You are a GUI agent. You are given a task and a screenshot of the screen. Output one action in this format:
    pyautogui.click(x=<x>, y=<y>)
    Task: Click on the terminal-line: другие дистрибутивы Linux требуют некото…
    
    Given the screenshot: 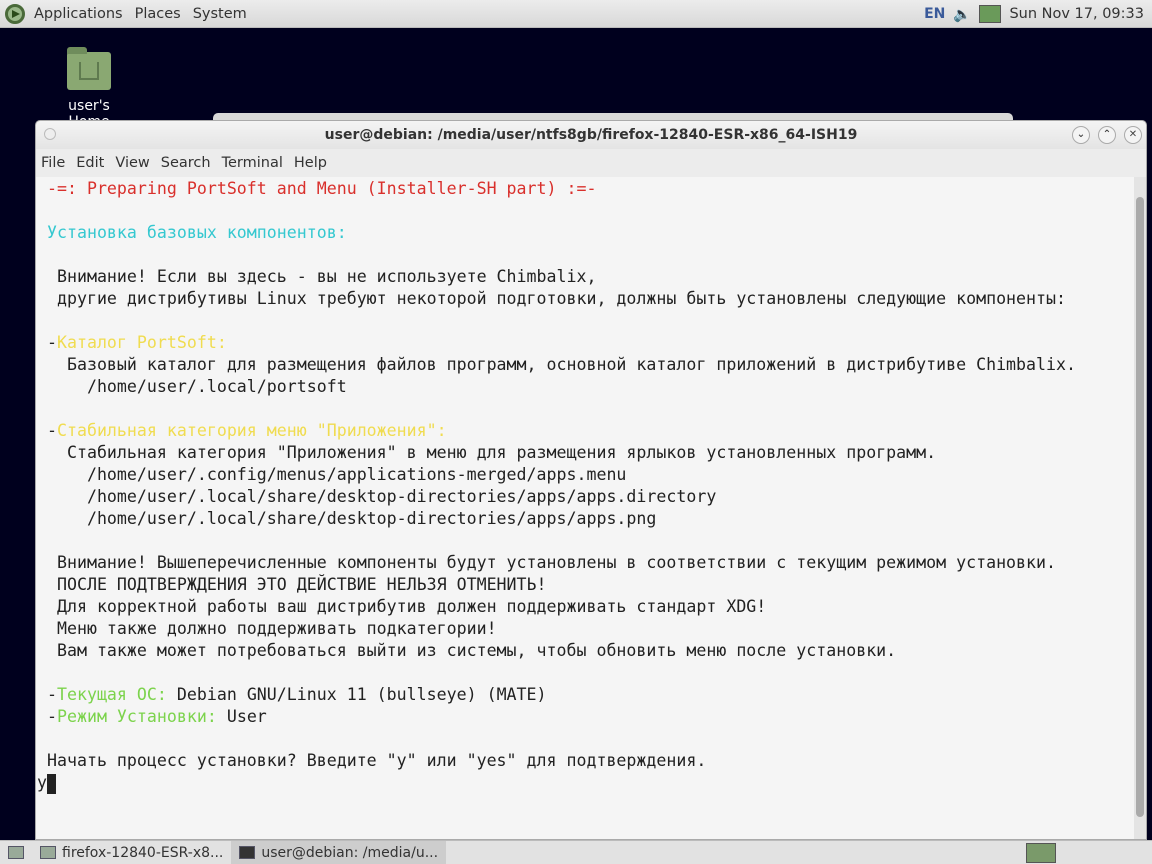 What is the action you would take?
    pyautogui.click(x=586, y=299)
    